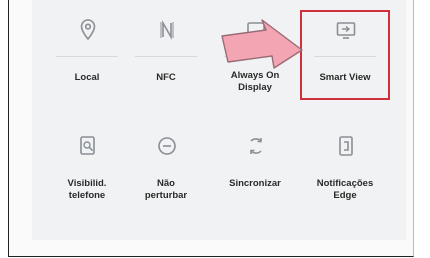 Image resolution: width=430 pixels, height=258 pixels. I want to click on tile-nfc: NFC, so click(166, 55).